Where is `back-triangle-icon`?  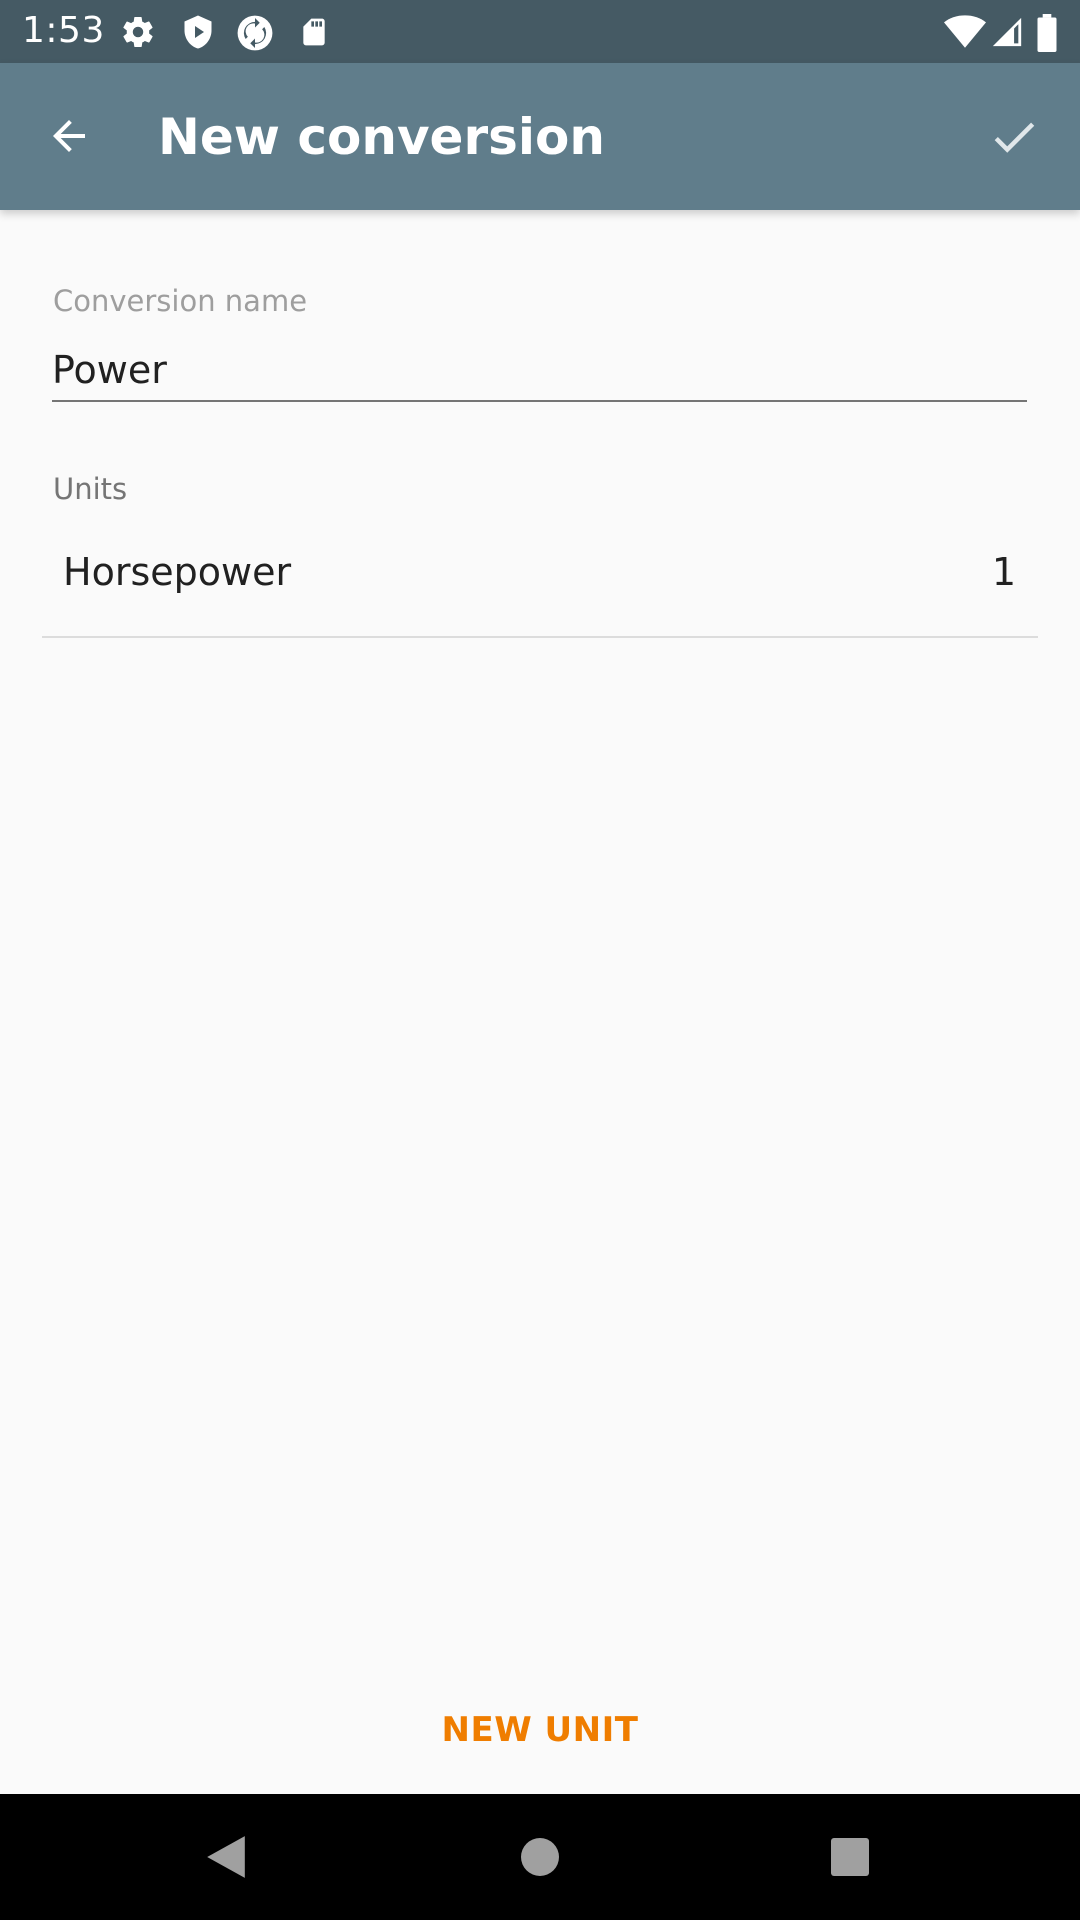
back-triangle-icon is located at coordinates (226, 1857).